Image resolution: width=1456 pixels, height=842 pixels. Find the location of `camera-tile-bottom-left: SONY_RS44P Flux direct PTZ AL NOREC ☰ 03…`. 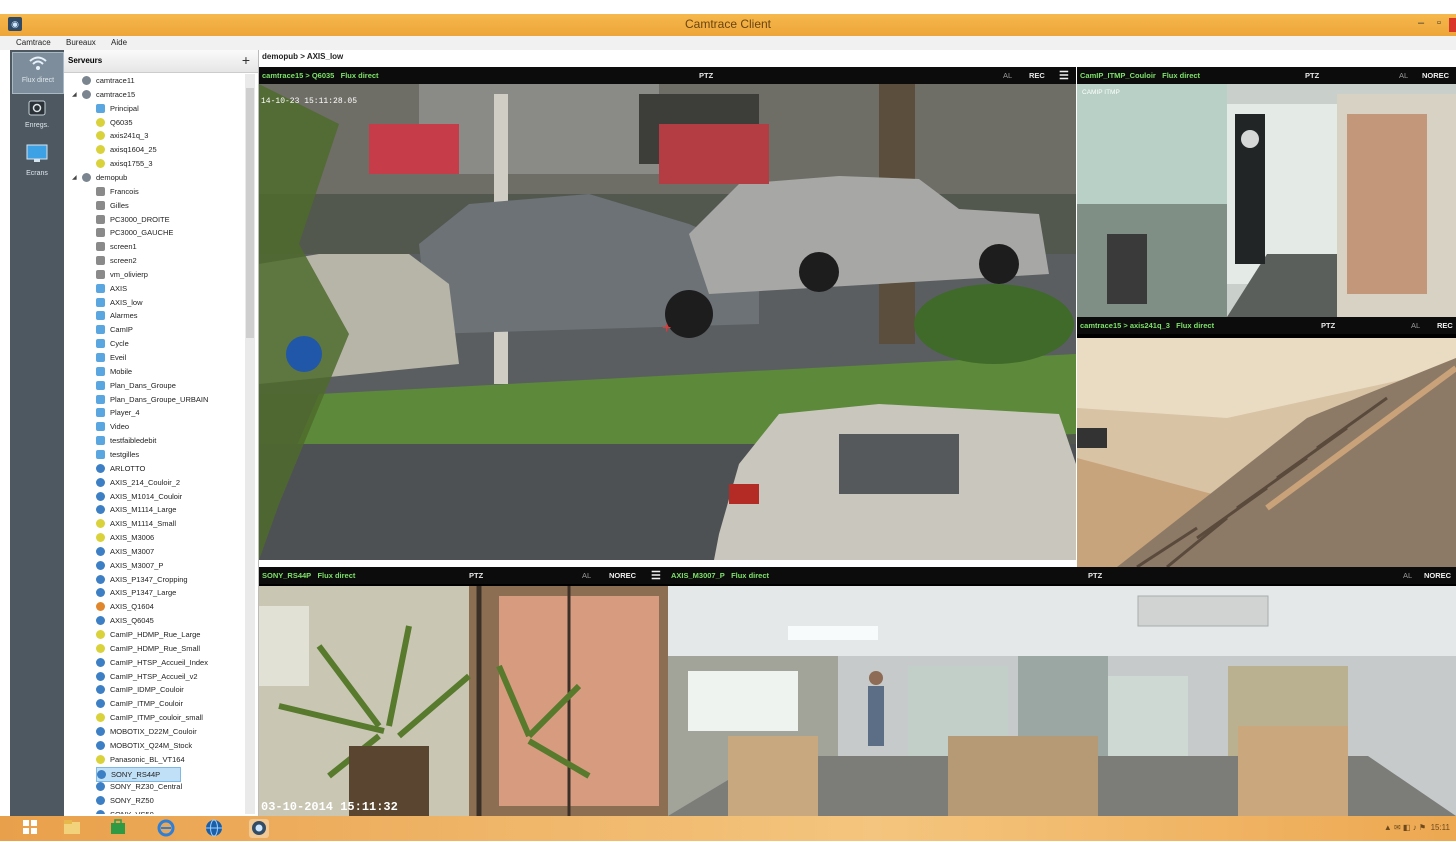

camera-tile-bottom-left: SONY_RS44P Flux direct PTZ AL NOREC ☰ 03… is located at coordinates (463, 691).